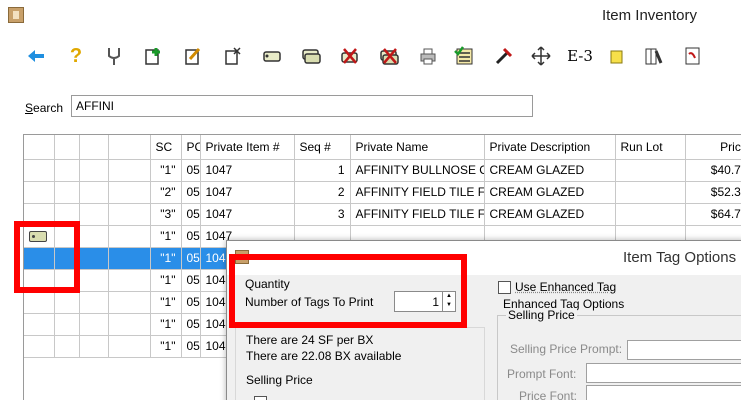  What do you see at coordinates (617, 56) in the screenshot?
I see `note-icon` at bounding box center [617, 56].